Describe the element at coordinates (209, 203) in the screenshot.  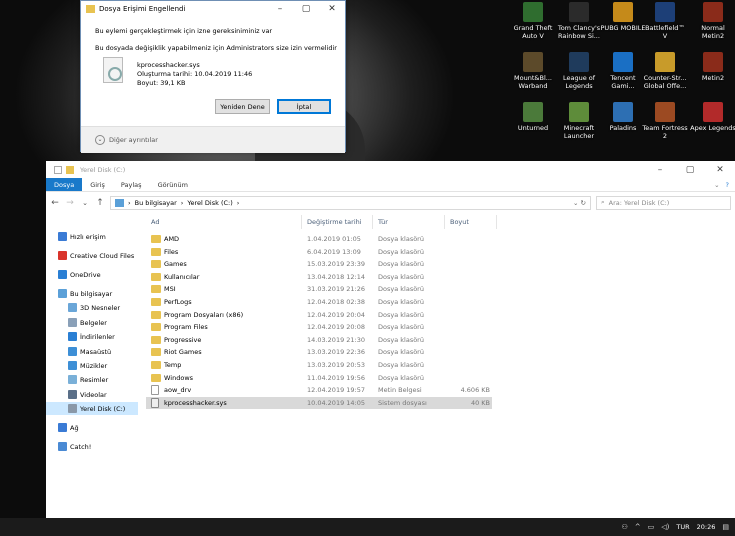
I see `breadcrumb-local-disk: Yerel Disk (C:)` at that location.